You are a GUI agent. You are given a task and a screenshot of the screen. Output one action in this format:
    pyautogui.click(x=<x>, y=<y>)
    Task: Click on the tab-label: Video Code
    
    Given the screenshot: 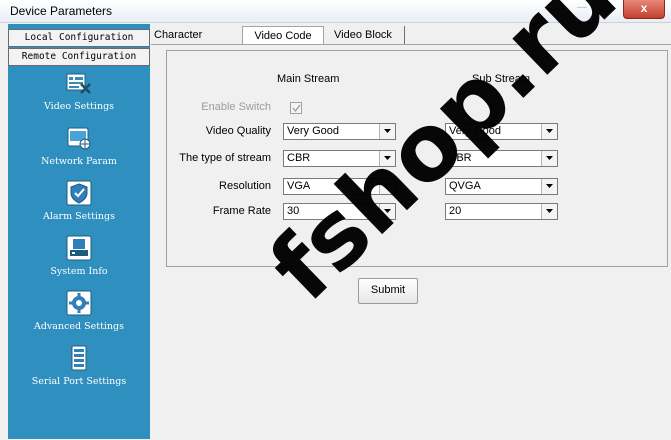 What is the action you would take?
    pyautogui.click(x=283, y=36)
    